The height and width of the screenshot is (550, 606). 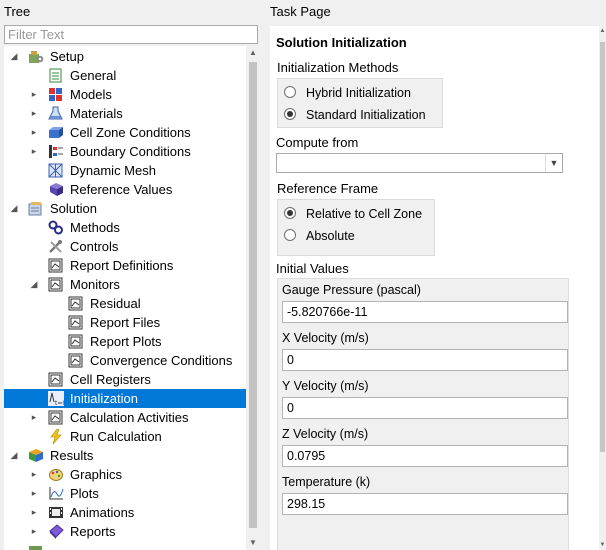 I want to click on tree-item-dynamic-mesh: Dynamic Mesh, so click(x=125, y=170).